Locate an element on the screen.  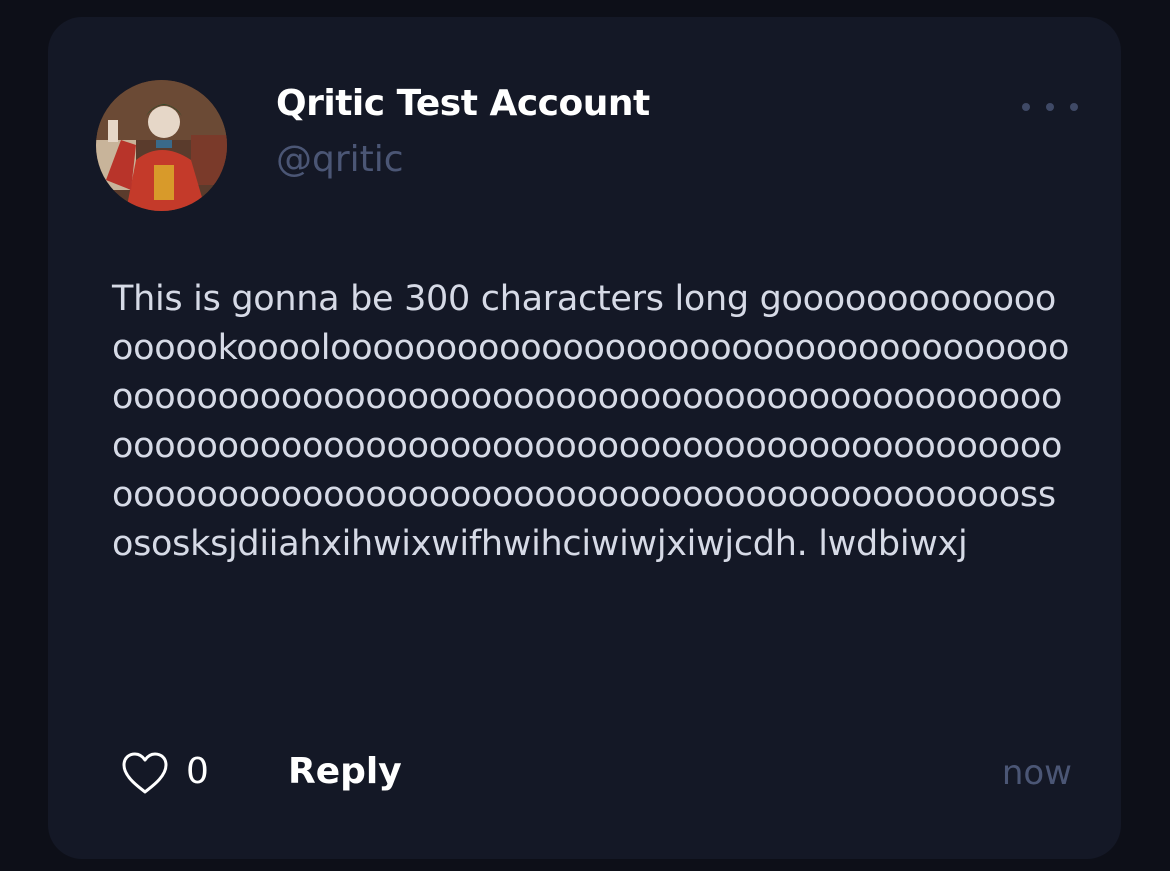
more-options-button is located at coordinates (1050, 107).